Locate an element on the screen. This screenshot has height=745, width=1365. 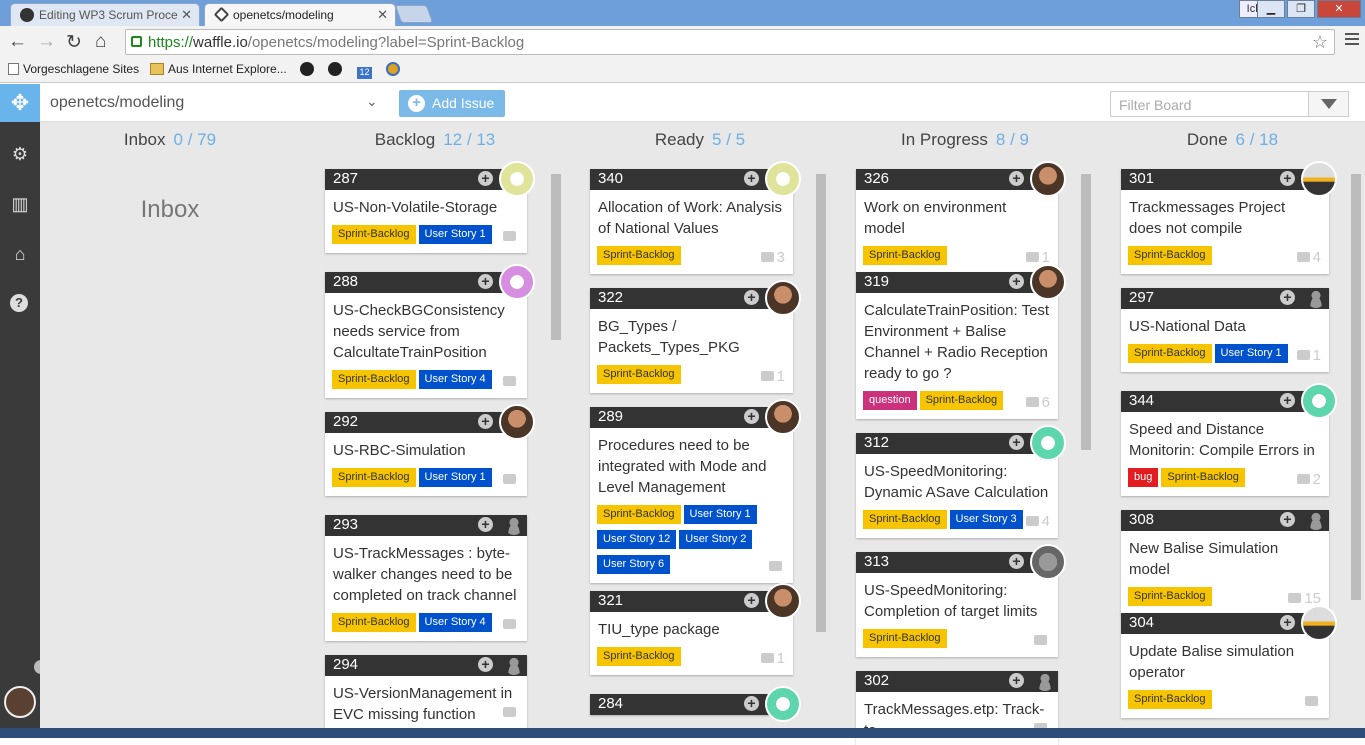
repo-selector: openetcs/modeling is located at coordinates (117, 103).